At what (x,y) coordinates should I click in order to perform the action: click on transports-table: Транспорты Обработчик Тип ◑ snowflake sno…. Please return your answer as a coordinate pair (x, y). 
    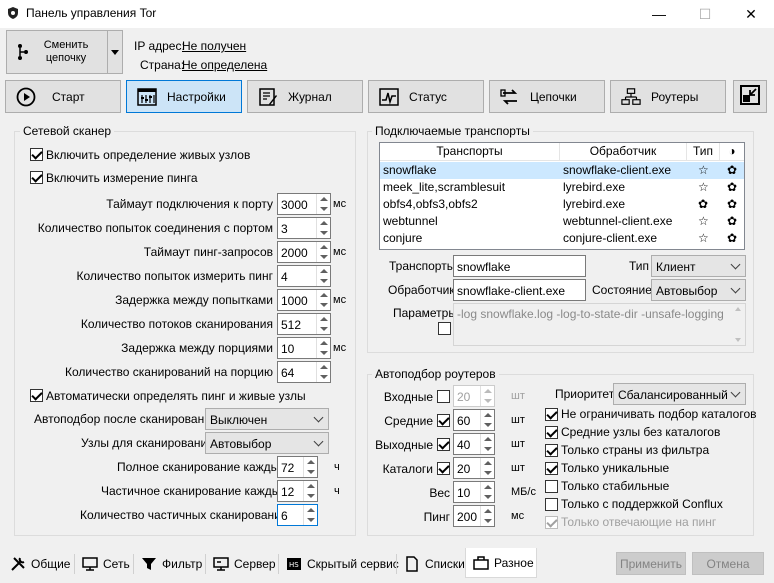
    Looking at the image, I should click on (562, 196).